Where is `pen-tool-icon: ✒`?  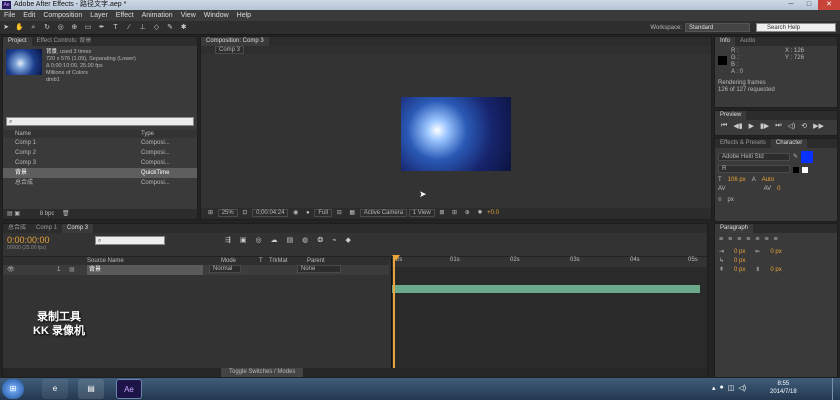 pen-tool-icon: ✒ is located at coordinates (102, 28).